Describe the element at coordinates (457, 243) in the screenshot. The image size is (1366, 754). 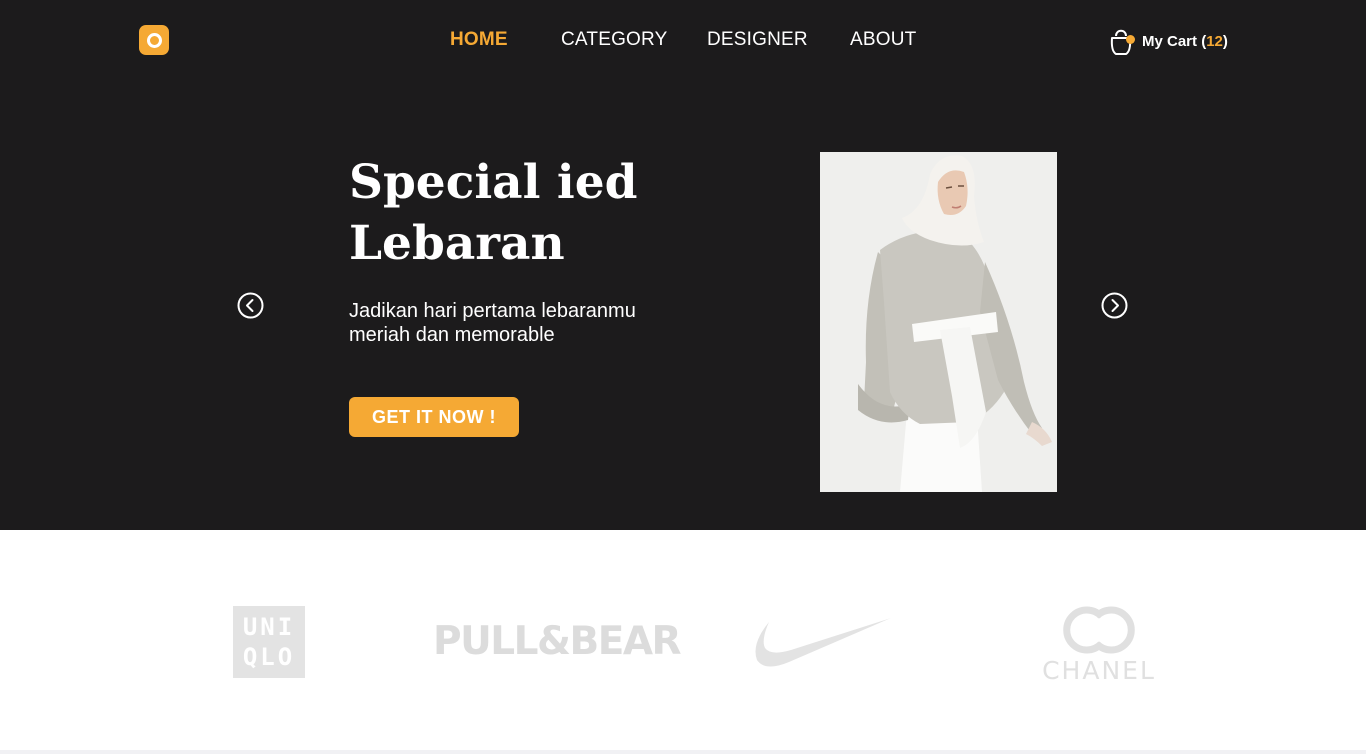
I see `hero-title-line2: Lebaran` at that location.